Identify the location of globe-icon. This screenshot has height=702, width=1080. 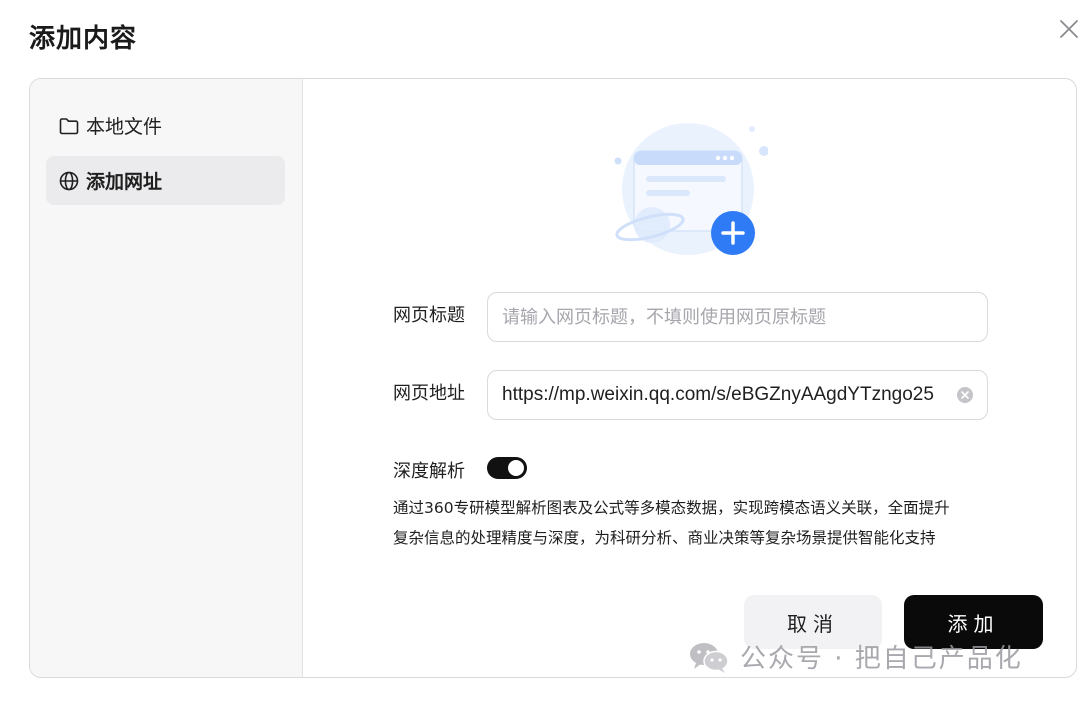
(69, 181).